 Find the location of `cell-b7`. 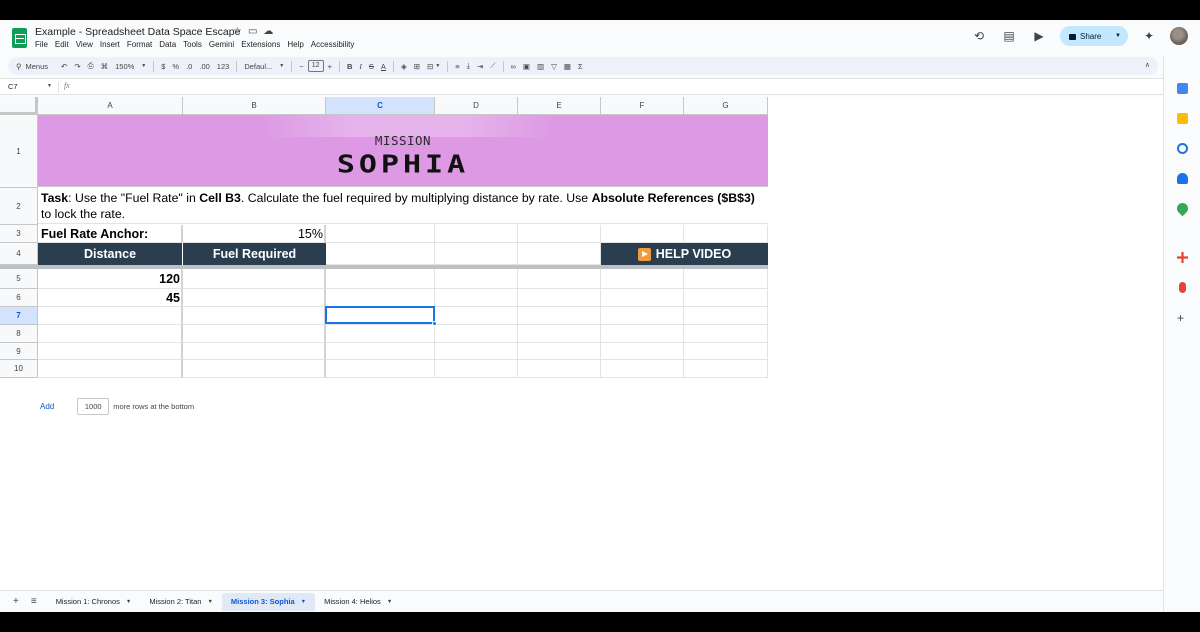

cell-b7 is located at coordinates (254, 316).